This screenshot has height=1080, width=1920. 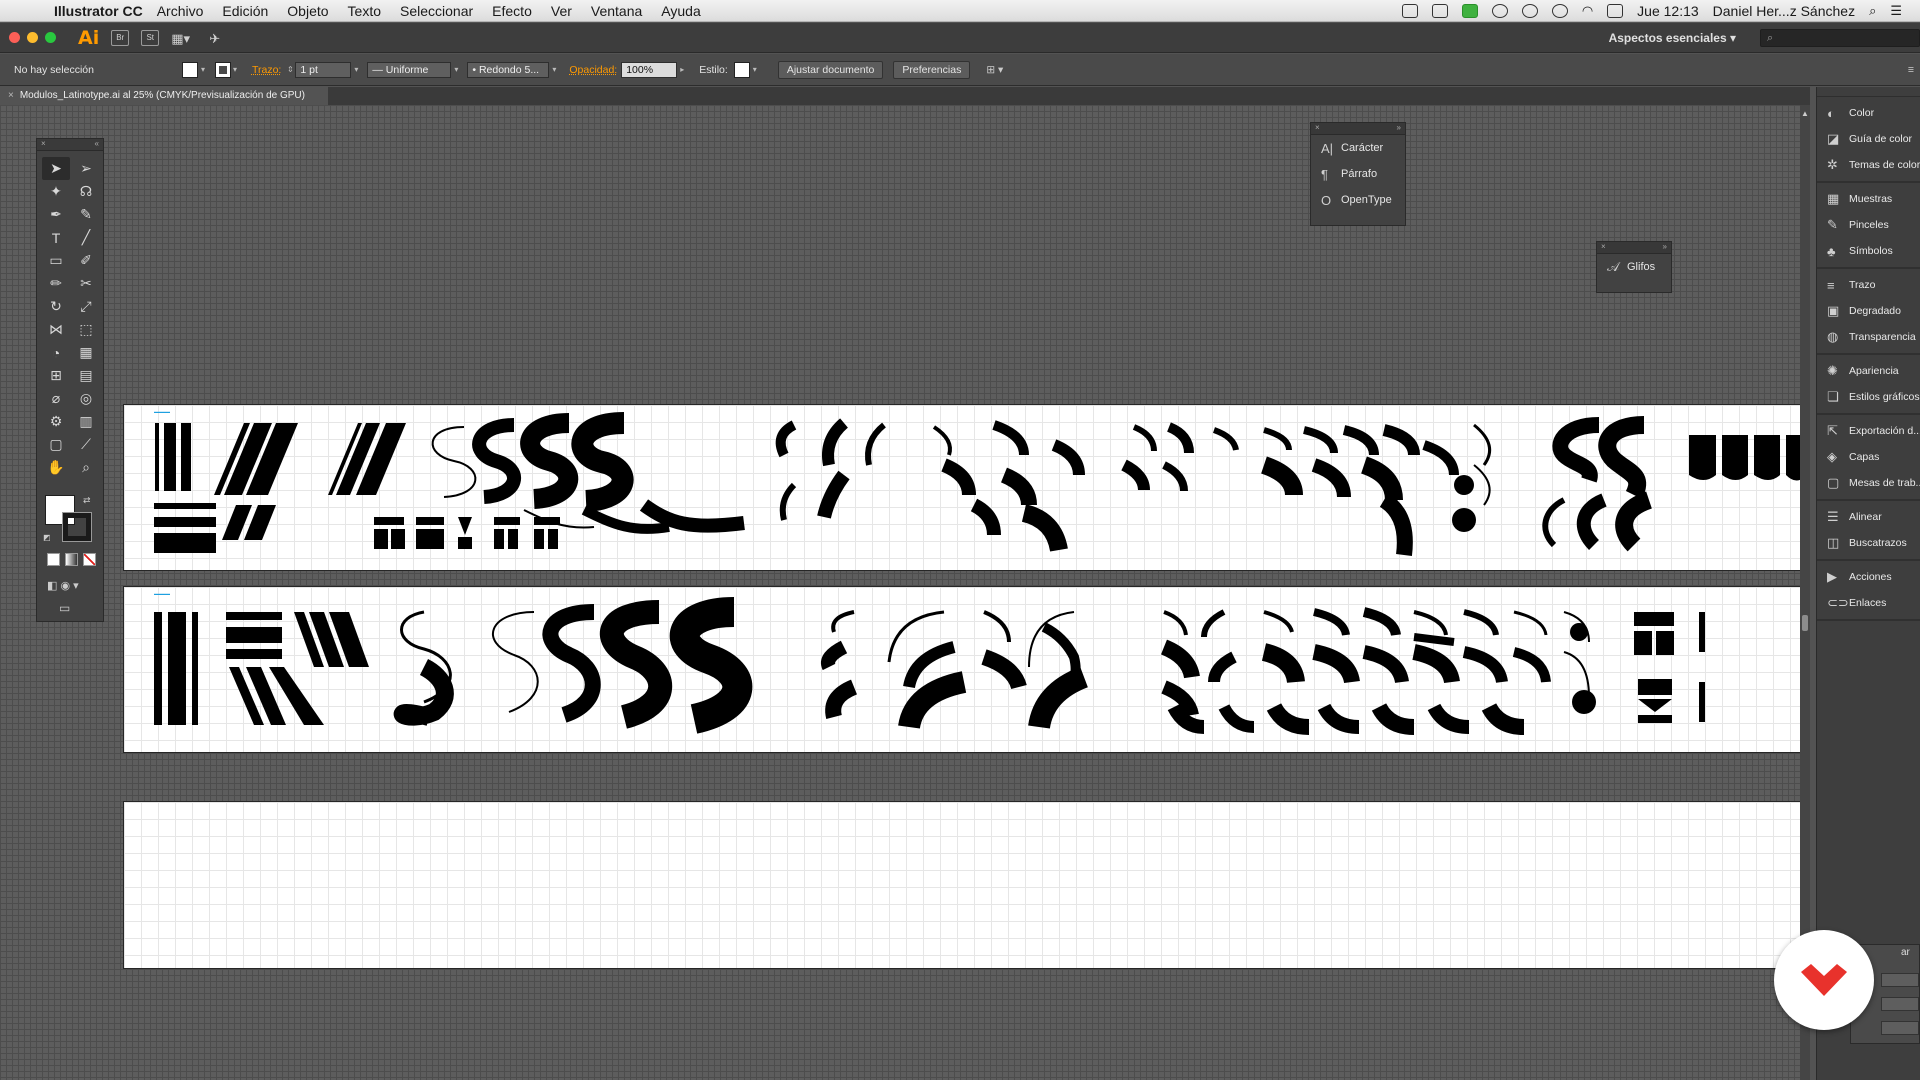 I want to click on dock-item-links: ⊂⊃ Enlaces, so click(x=1868, y=603).